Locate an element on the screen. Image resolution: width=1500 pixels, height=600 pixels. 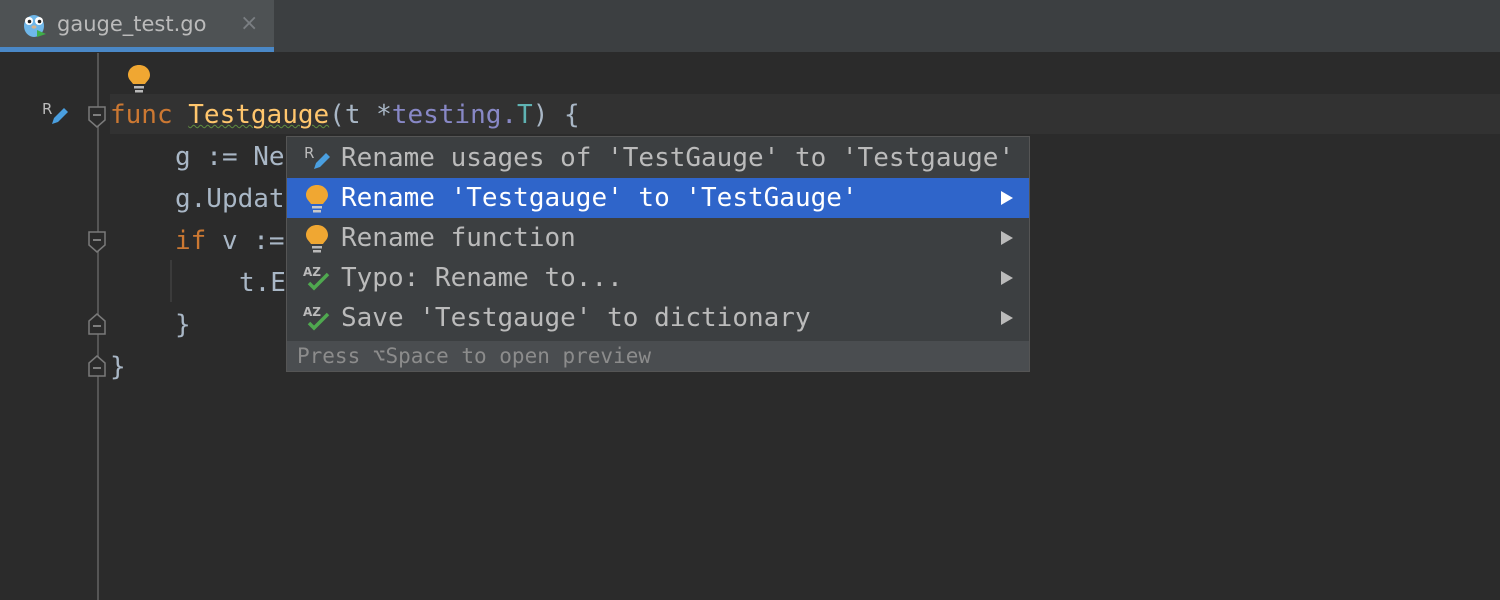
action-rename-function: Rename function is located at coordinates (658, 238).